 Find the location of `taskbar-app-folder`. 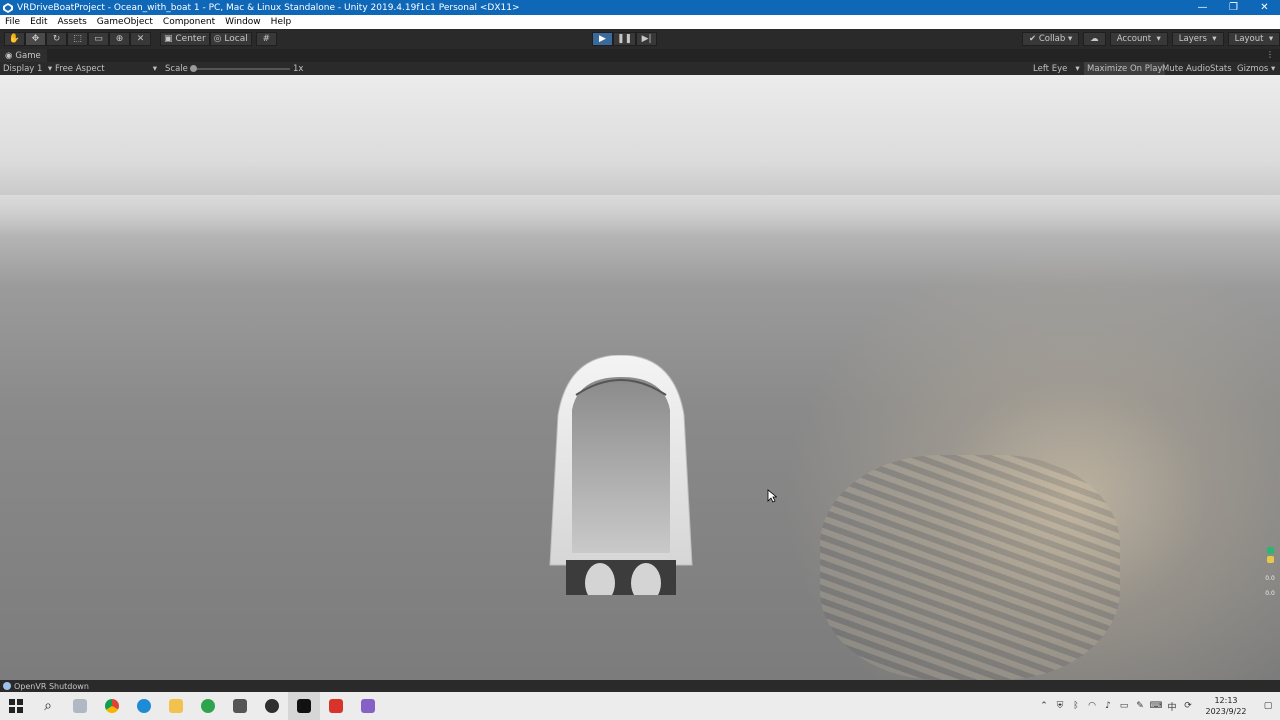

taskbar-app-folder is located at coordinates (176, 706).